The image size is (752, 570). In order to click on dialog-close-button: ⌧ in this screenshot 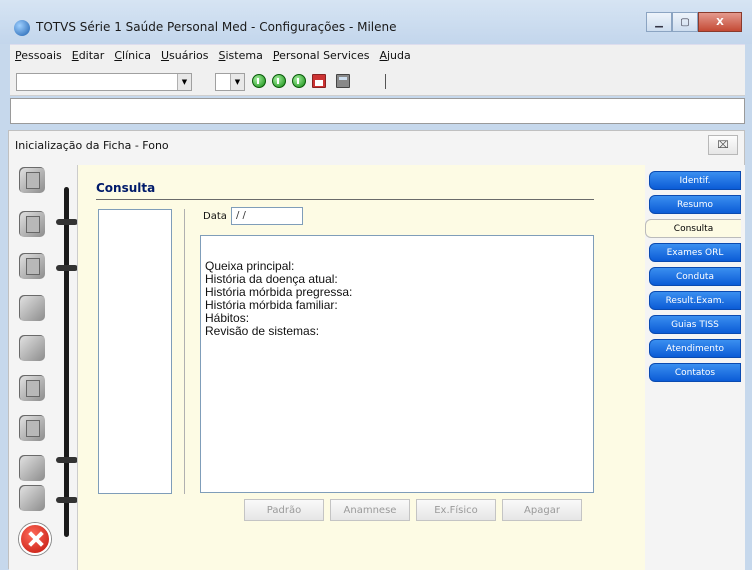, I will do `click(723, 145)`.